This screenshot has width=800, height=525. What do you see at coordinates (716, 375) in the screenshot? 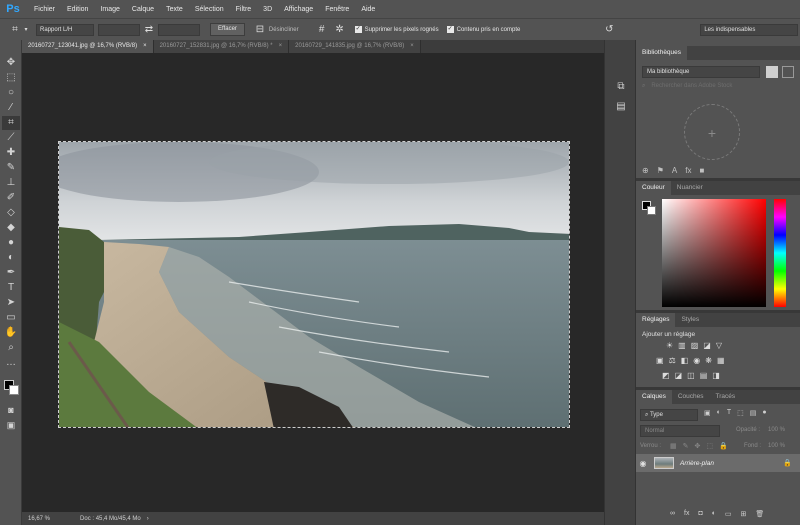
I see `selective-color-icon: ◨` at bounding box center [716, 375].